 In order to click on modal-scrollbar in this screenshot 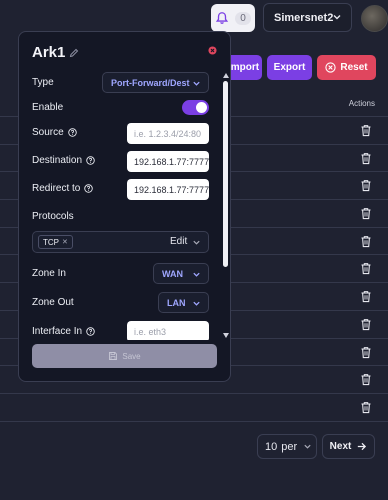, I will do `click(225, 205)`.